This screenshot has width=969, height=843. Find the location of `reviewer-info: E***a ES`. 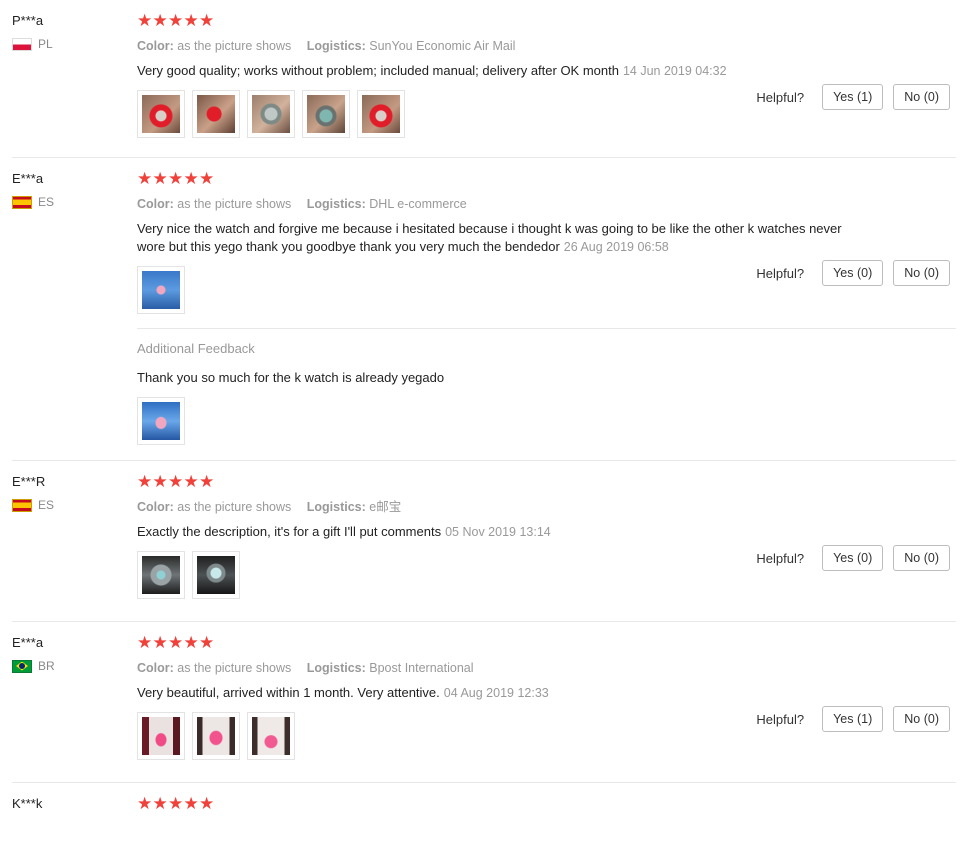

reviewer-info: E***a ES is located at coordinates (67, 189).